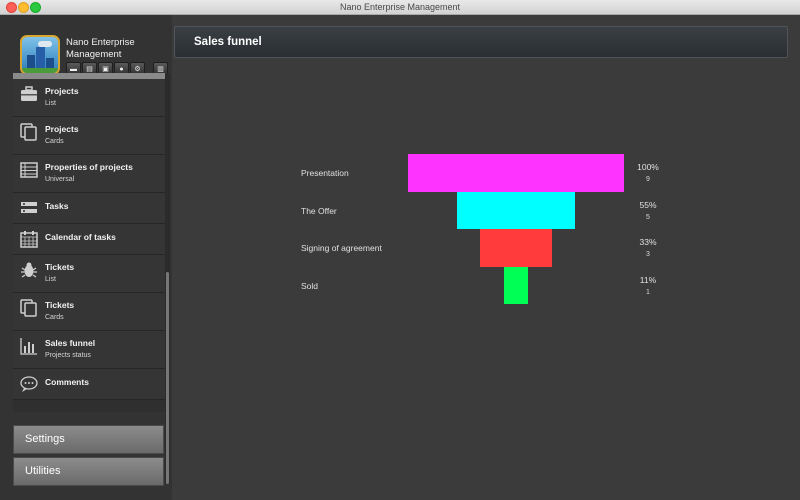  I want to click on funnel-stage-percent: 11%, so click(648, 279).